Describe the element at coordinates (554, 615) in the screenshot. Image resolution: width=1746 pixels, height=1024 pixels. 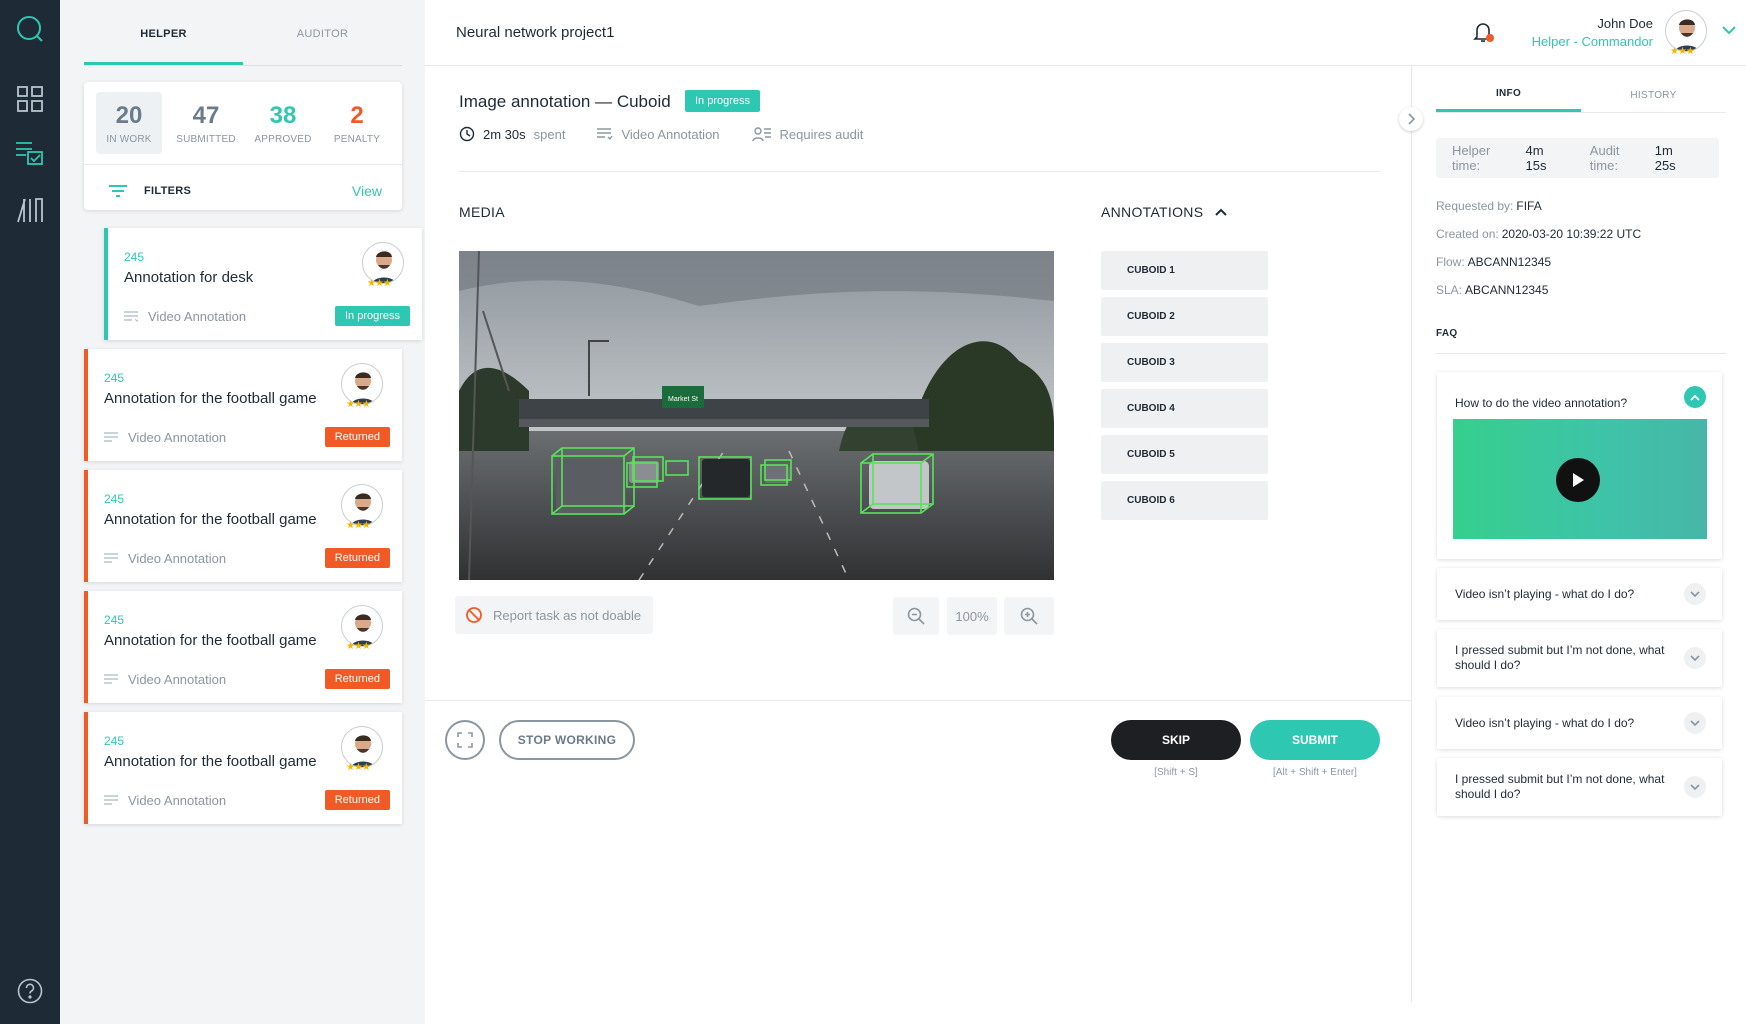
I see `report-not-doable-button: Report task as not doable` at that location.